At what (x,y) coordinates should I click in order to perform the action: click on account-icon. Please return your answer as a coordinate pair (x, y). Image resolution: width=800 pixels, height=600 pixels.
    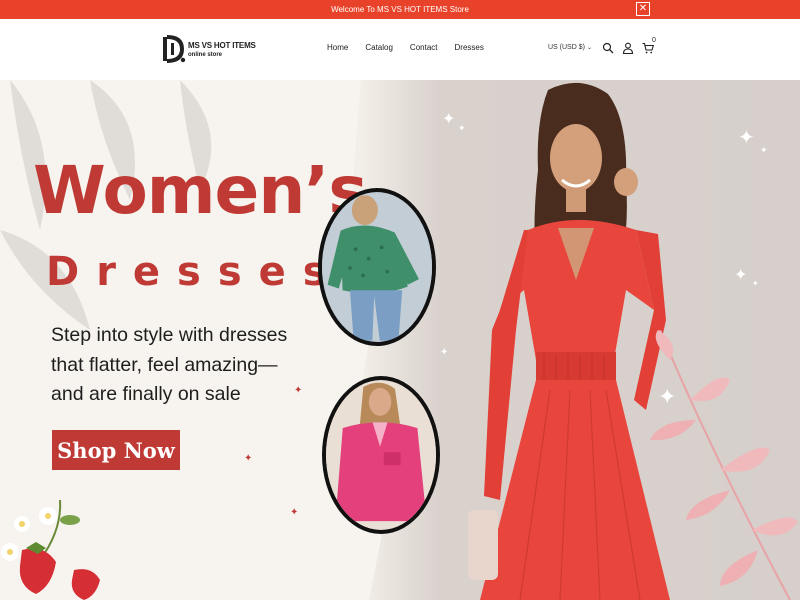
    Looking at the image, I should click on (628, 48).